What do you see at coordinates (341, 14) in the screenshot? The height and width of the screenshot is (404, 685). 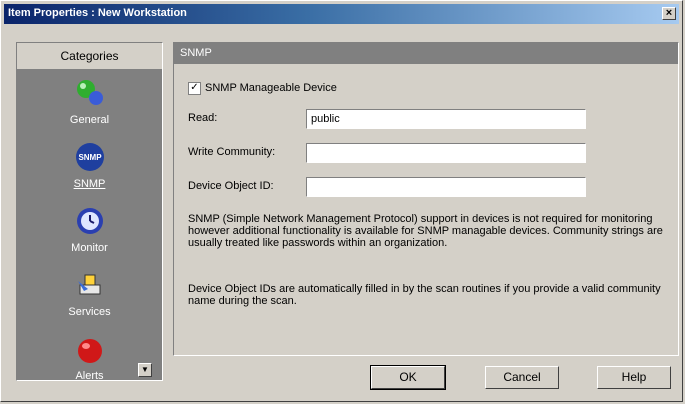 I see `title-bar: Item Properties : New Workstation ×` at bounding box center [341, 14].